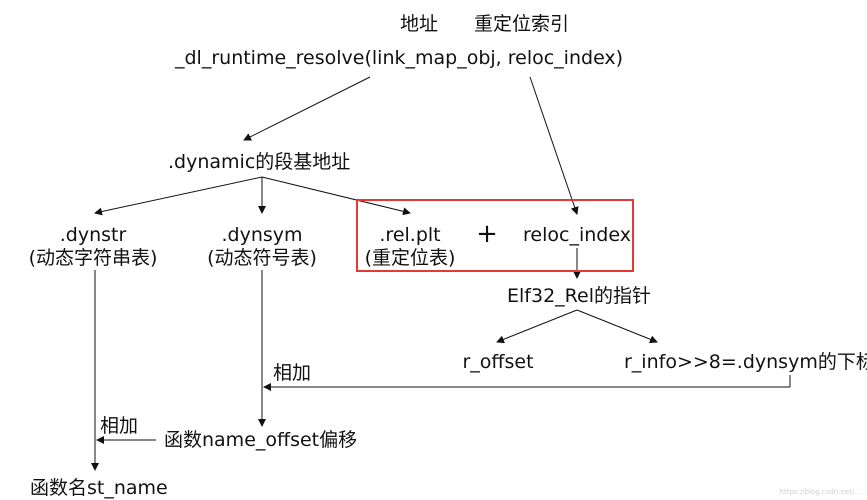 This screenshot has height=500, width=867. What do you see at coordinates (577, 235) in the screenshot?
I see `reloc-index-node: reloc_index` at bounding box center [577, 235].